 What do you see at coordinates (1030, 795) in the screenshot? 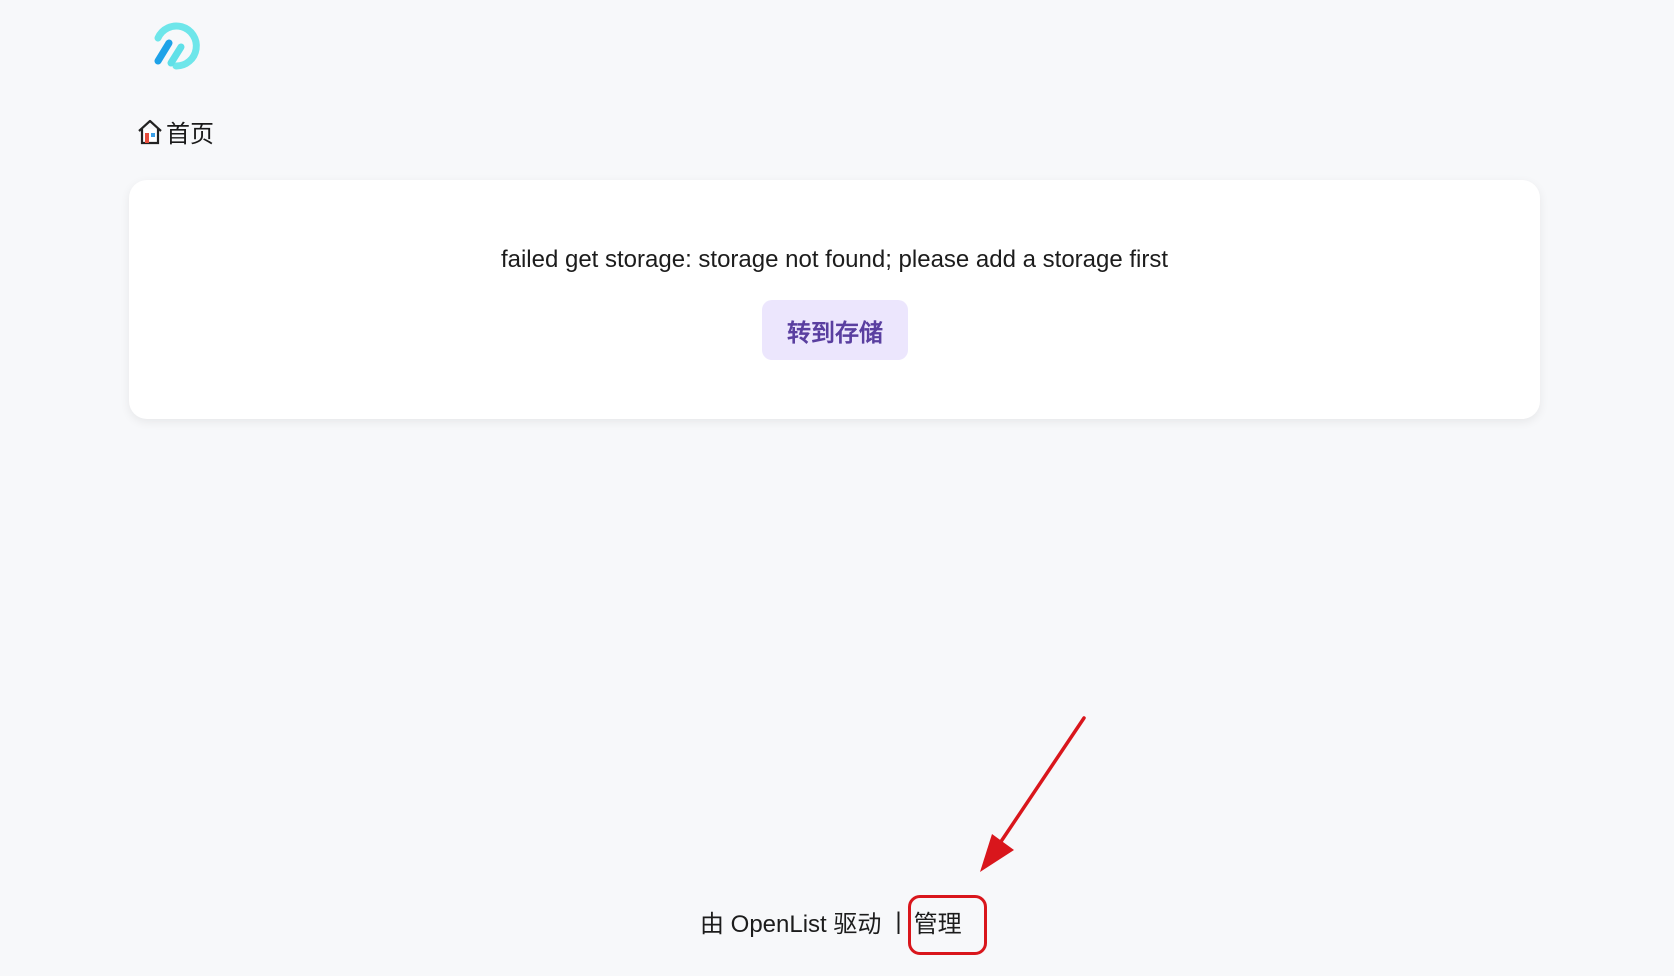
I see `red-arrow-icon` at bounding box center [1030, 795].